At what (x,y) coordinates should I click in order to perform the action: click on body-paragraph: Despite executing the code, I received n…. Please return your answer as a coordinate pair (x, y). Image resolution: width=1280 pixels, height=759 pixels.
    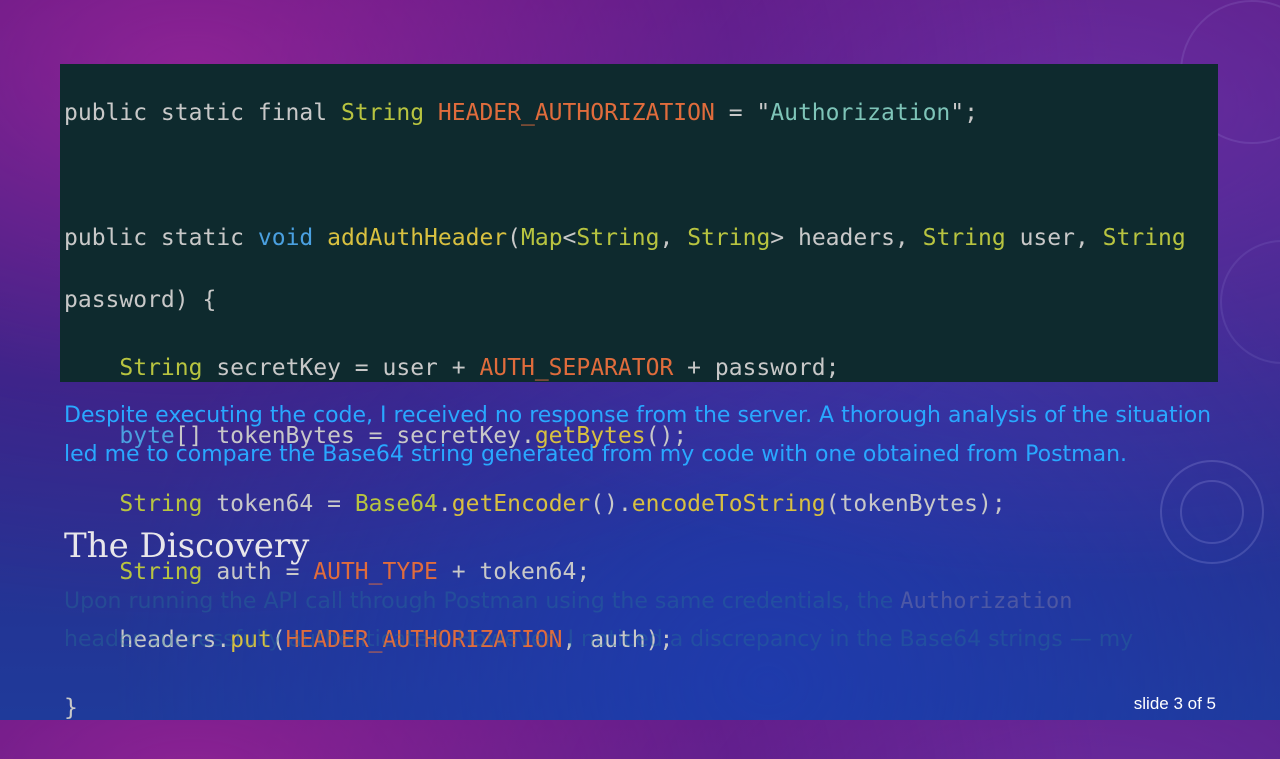
    Looking at the image, I should click on (638, 435).